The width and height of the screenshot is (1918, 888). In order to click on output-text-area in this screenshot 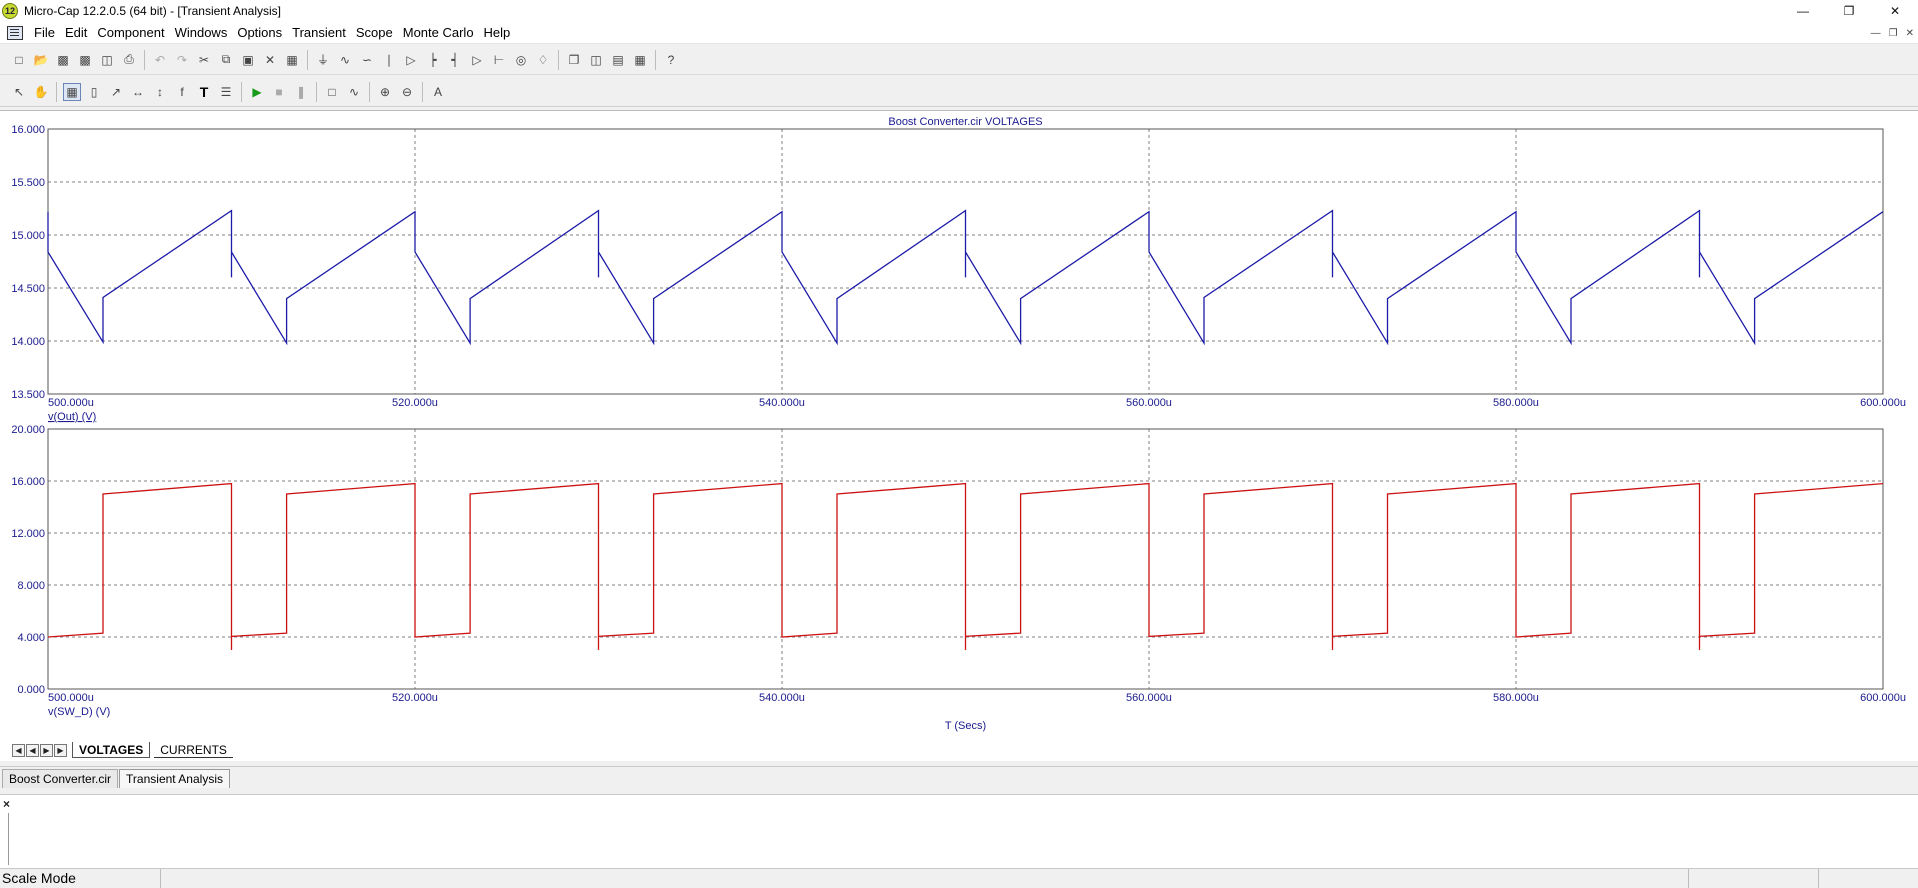, I will do `click(960, 839)`.